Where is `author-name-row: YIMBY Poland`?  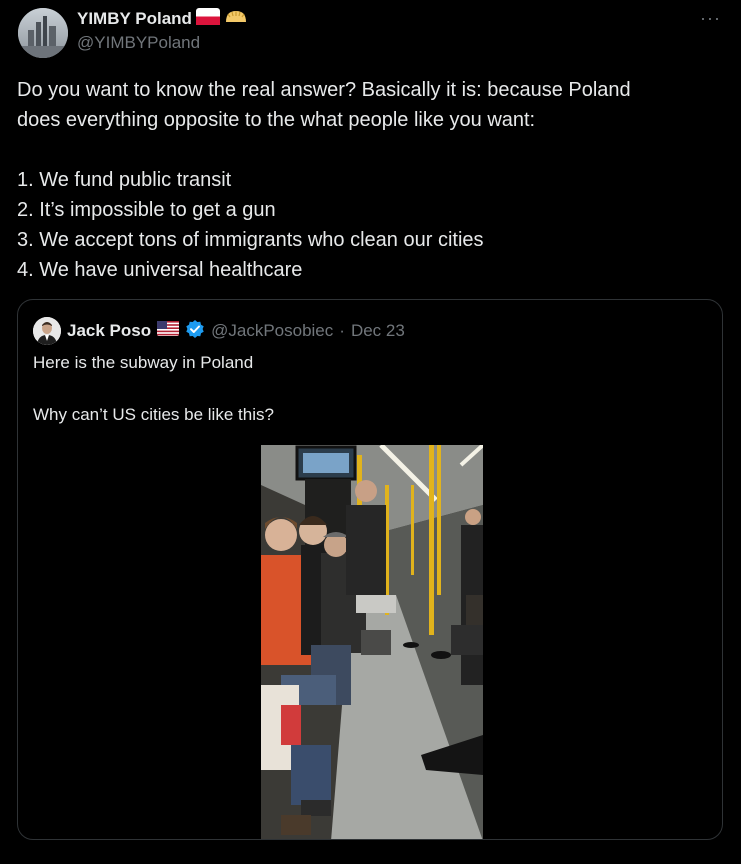 author-name-row: YIMBY Poland is located at coordinates (162, 19).